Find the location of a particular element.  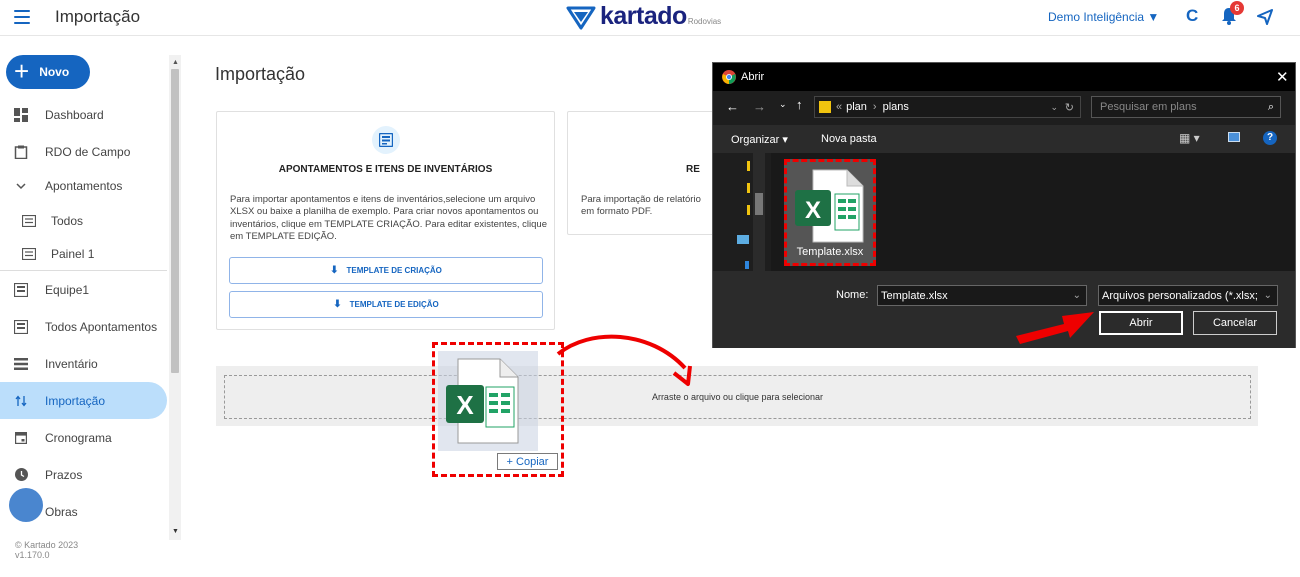

help-chat-button is located at coordinates (26, 505).